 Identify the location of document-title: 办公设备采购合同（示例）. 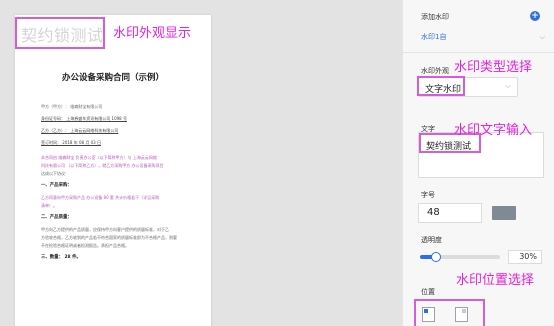
(112, 78).